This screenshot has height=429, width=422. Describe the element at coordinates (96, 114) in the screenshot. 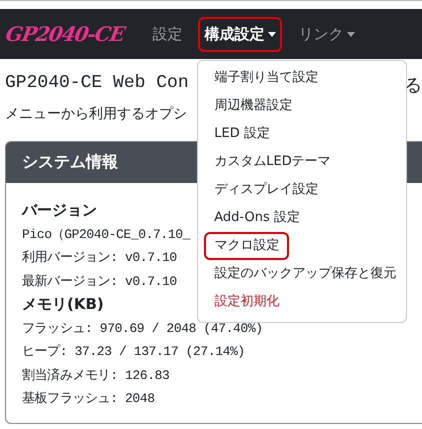

I see `subtitle: メニューから利用するオプシ` at that location.